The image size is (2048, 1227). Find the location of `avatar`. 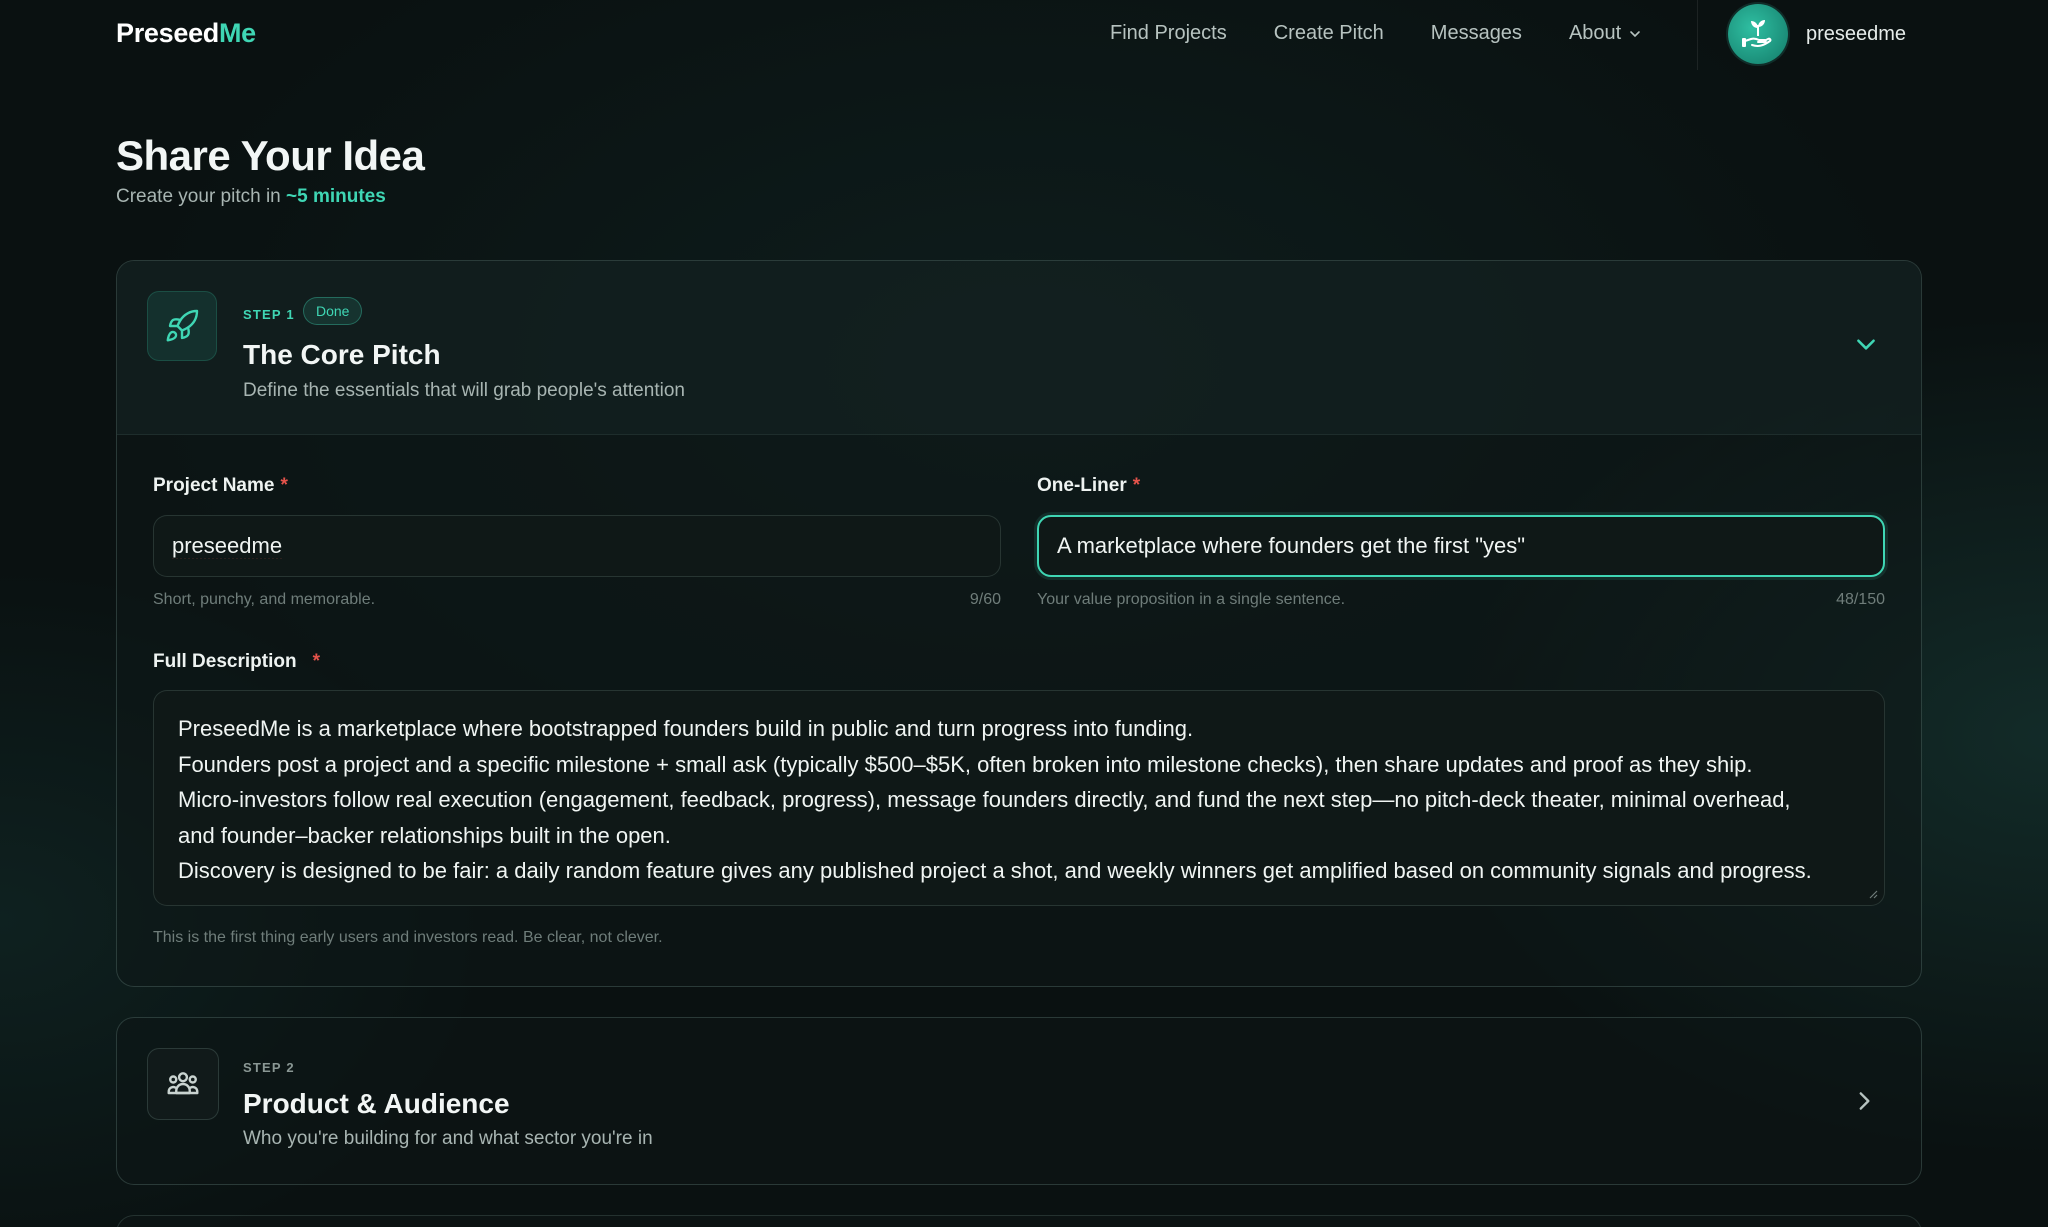

avatar is located at coordinates (1758, 34).